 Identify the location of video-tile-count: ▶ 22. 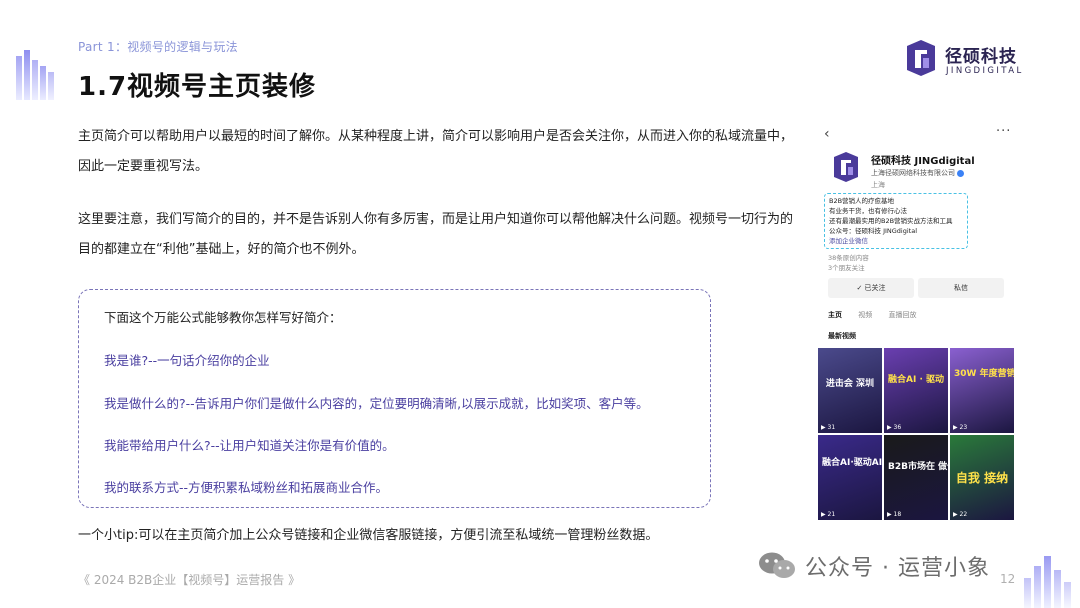
(960, 514).